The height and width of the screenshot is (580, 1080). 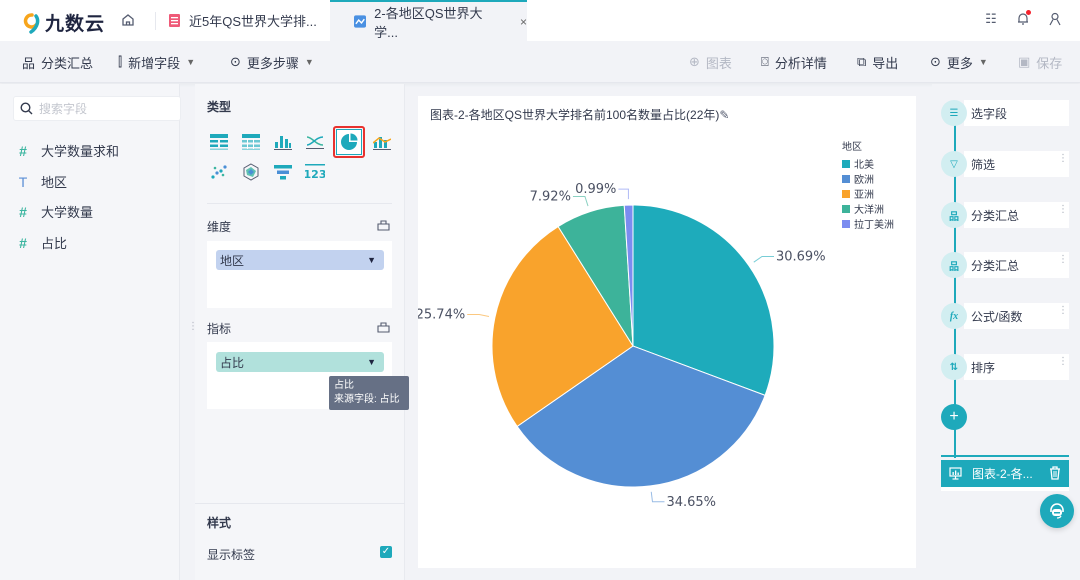 What do you see at coordinates (63, 22) in the screenshot?
I see `logo: 九数云` at bounding box center [63, 22].